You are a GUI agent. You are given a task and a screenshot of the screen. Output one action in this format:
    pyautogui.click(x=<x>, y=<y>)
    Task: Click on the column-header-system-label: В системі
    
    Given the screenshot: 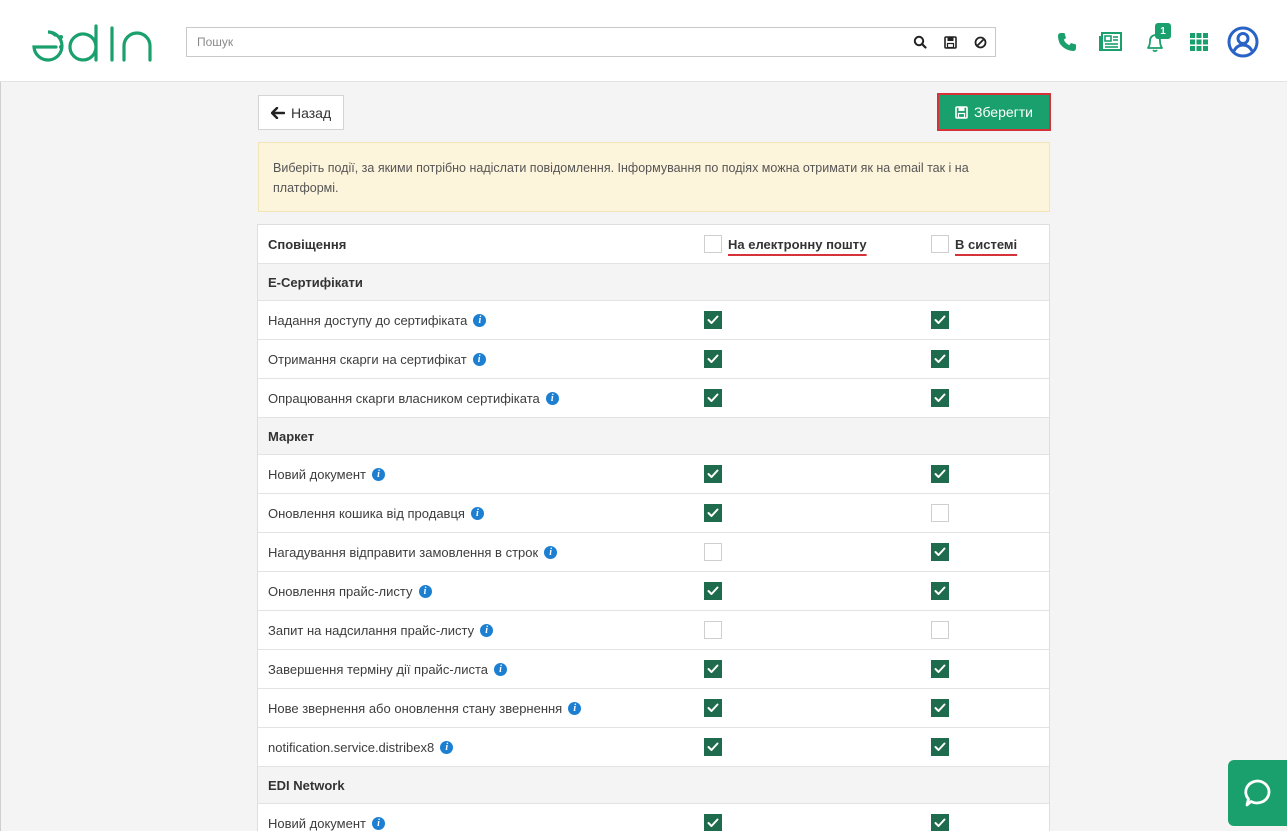 What is the action you would take?
    pyautogui.click(x=986, y=244)
    